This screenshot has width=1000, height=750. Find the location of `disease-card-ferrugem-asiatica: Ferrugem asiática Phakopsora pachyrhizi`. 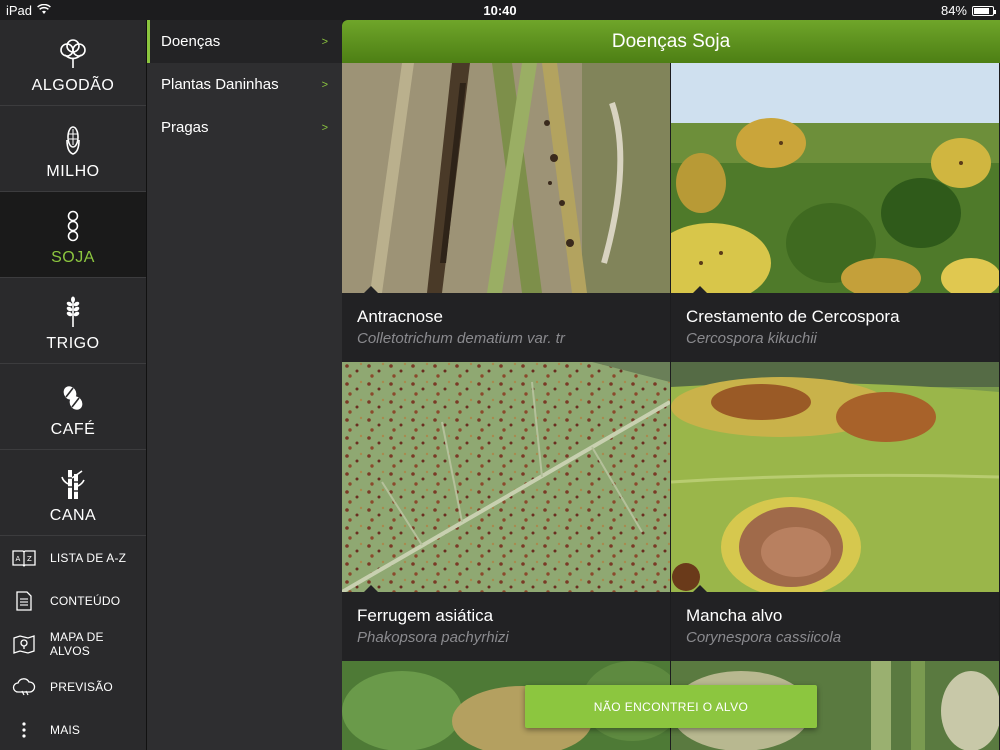

disease-card-ferrugem-asiatica: Ferrugem asiática Phakopsora pachyrhizi is located at coordinates (506, 511).